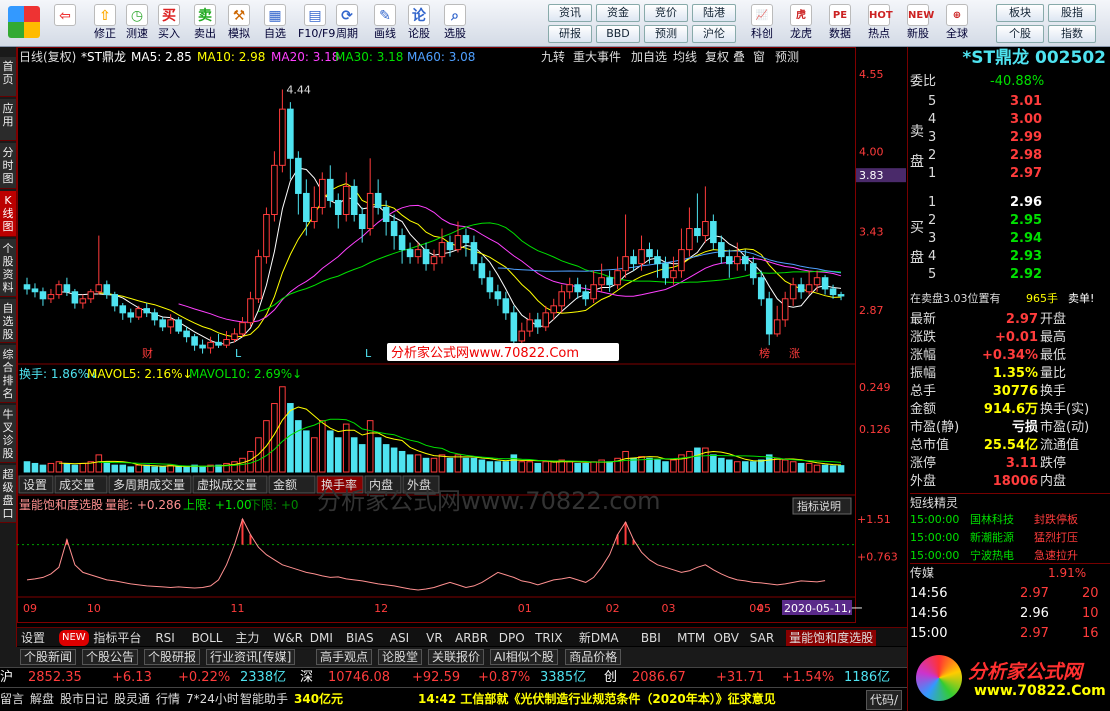  I want to click on code-input: 代码/, so click(884, 700).